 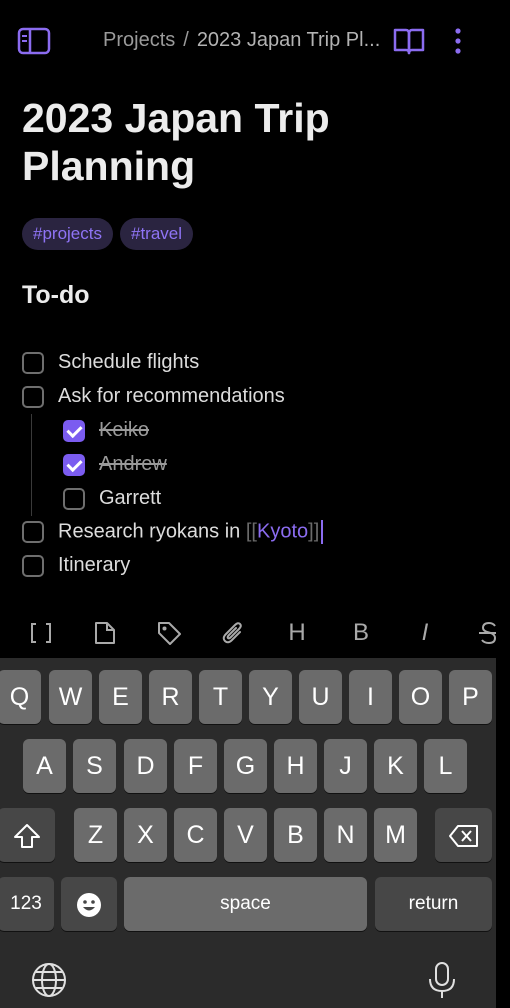 What do you see at coordinates (282, 531) in the screenshot?
I see `wikilink: Kyoto` at bounding box center [282, 531].